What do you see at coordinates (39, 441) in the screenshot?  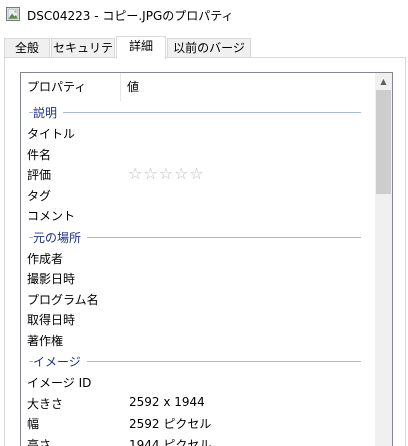 I see `property-name: 高さ` at bounding box center [39, 441].